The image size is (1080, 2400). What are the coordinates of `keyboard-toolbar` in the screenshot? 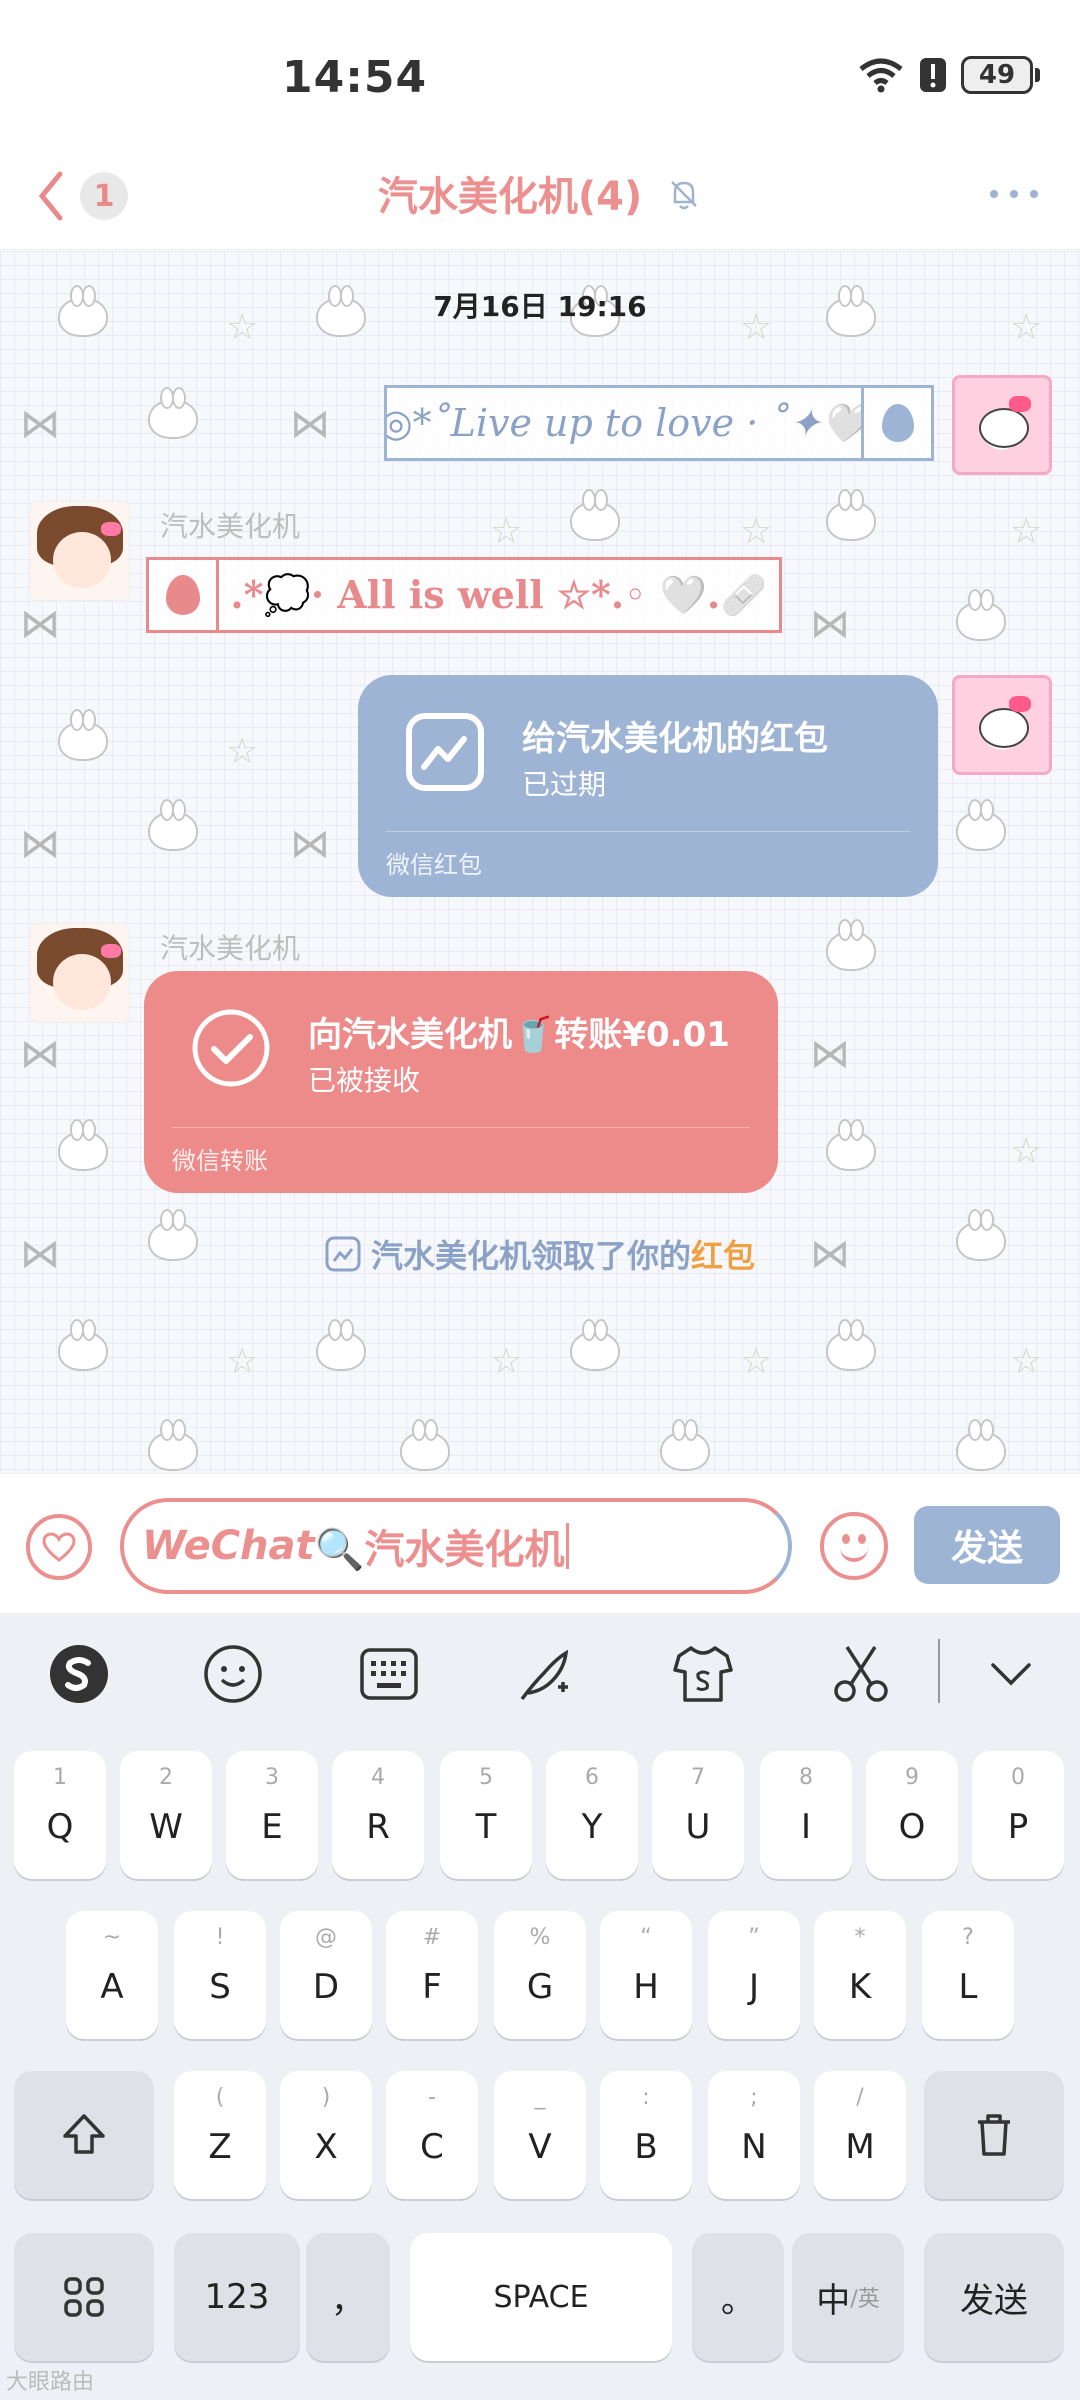 It's located at (540, 1674).